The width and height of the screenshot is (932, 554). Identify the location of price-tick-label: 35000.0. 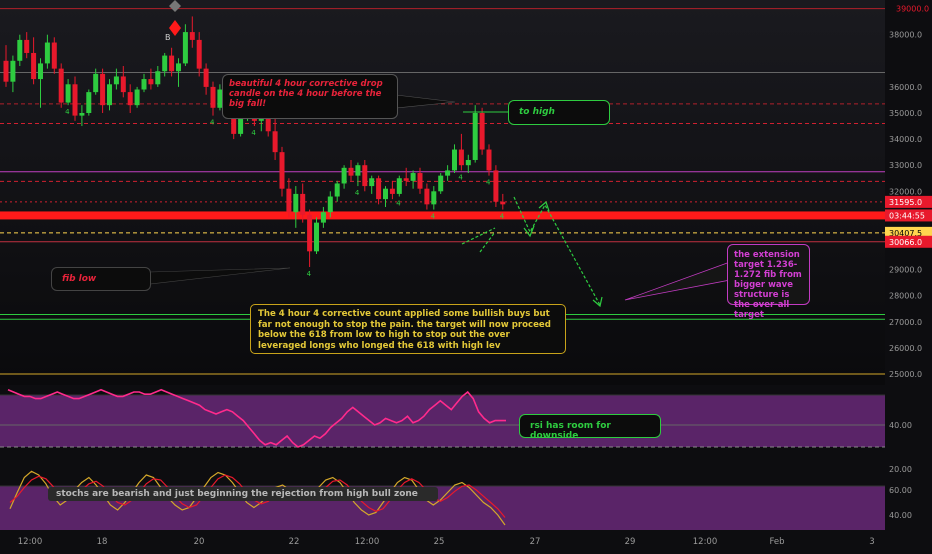
(905, 113).